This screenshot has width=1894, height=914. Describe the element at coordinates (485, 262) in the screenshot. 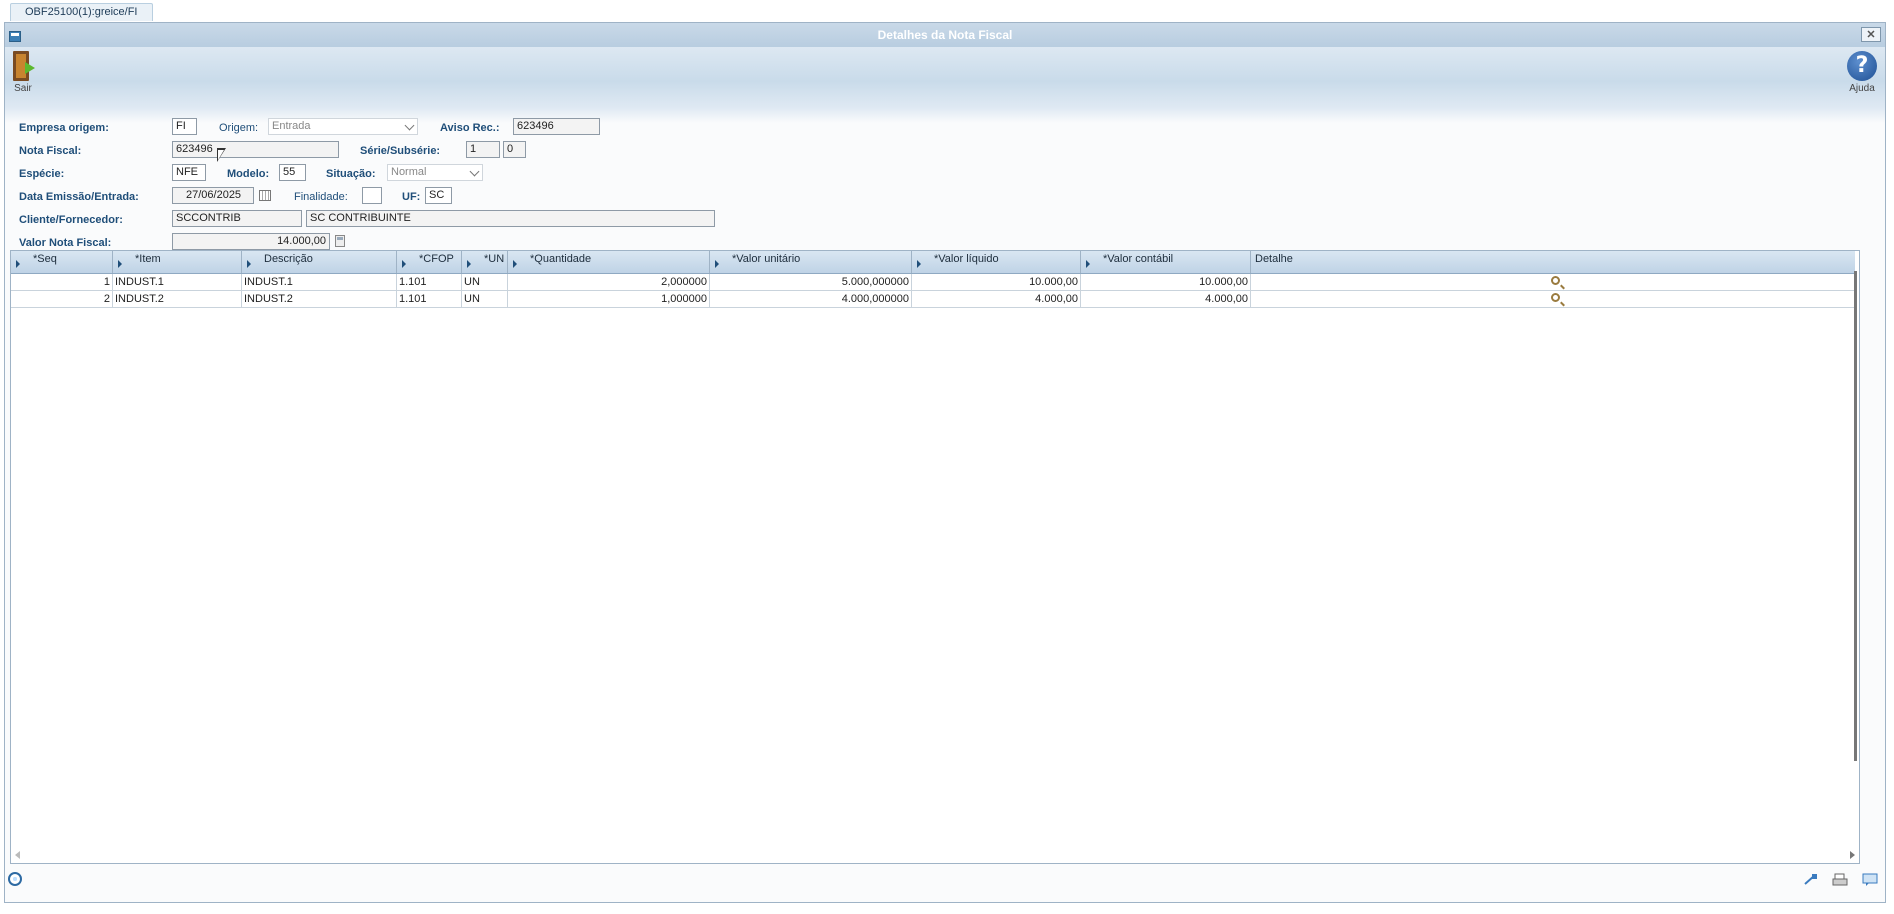

I see `column-header-un: *UN` at that location.